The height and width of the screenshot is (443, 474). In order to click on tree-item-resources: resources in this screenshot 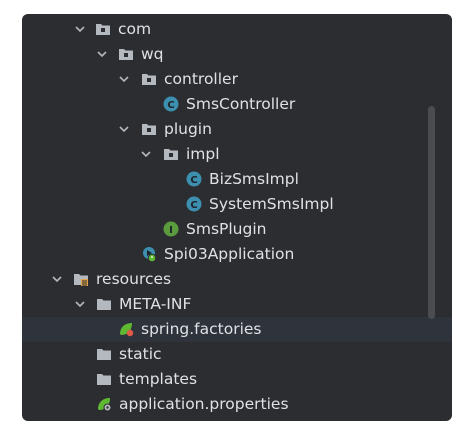, I will do `click(237, 279)`.